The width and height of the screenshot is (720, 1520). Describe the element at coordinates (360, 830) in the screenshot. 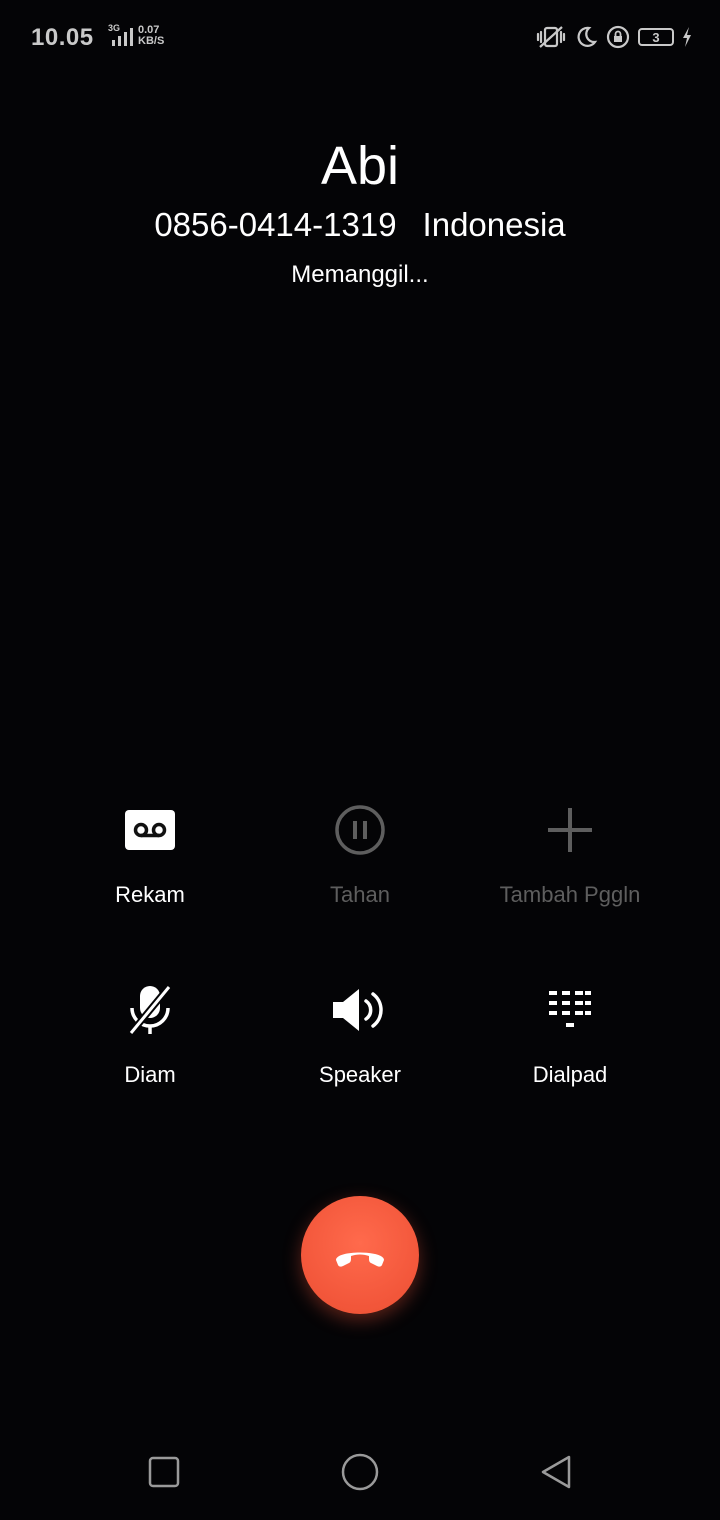

I see `pause-icon` at that location.